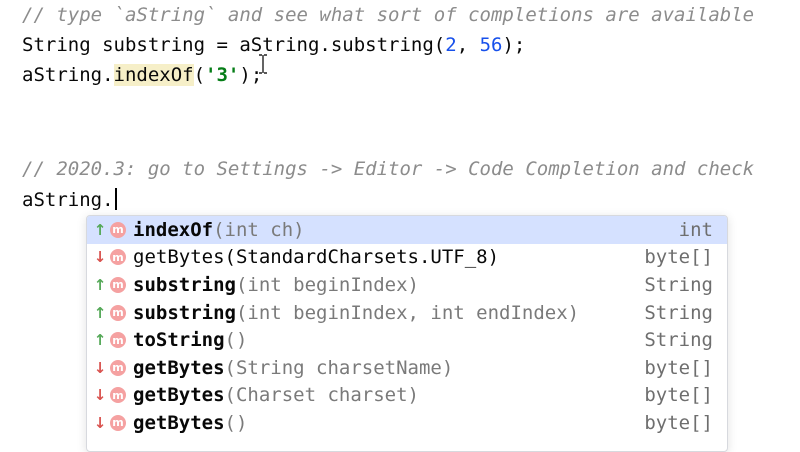 This screenshot has height=452, width=800. I want to click on completion-signature: substring(int beginIndex), so click(276, 285).